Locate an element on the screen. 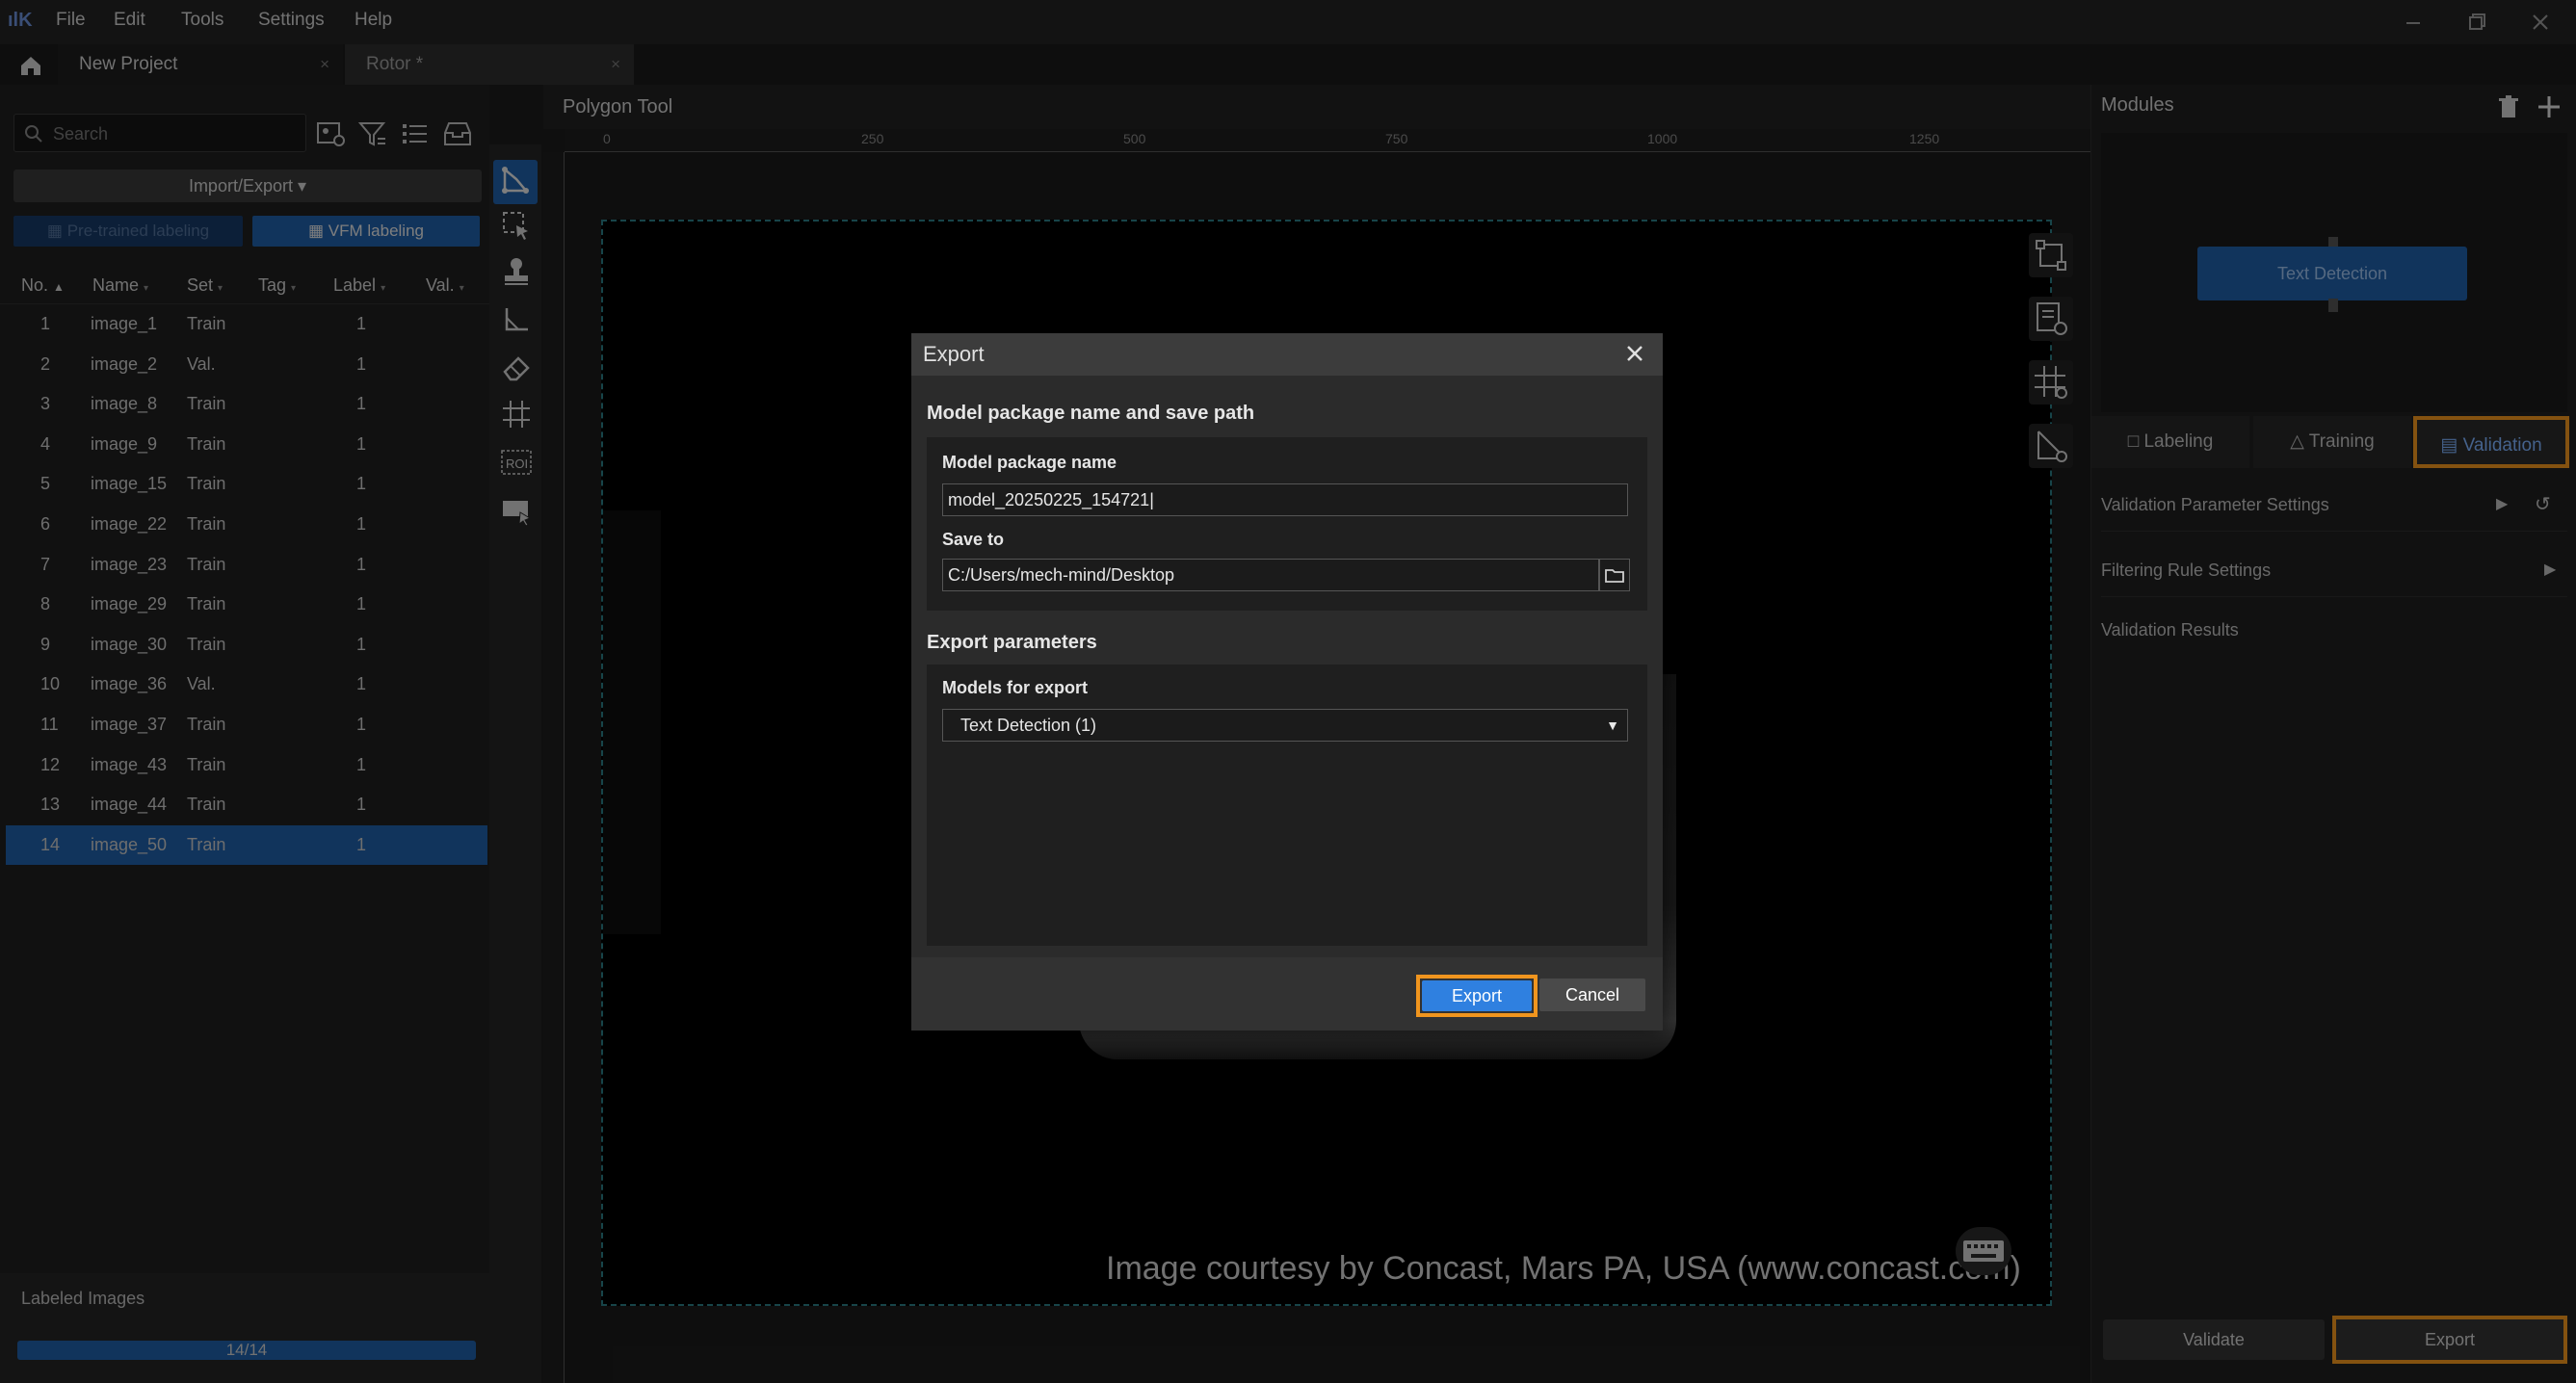  models-for-export-select: Text Detection (1) ▼ is located at coordinates (1285, 725).